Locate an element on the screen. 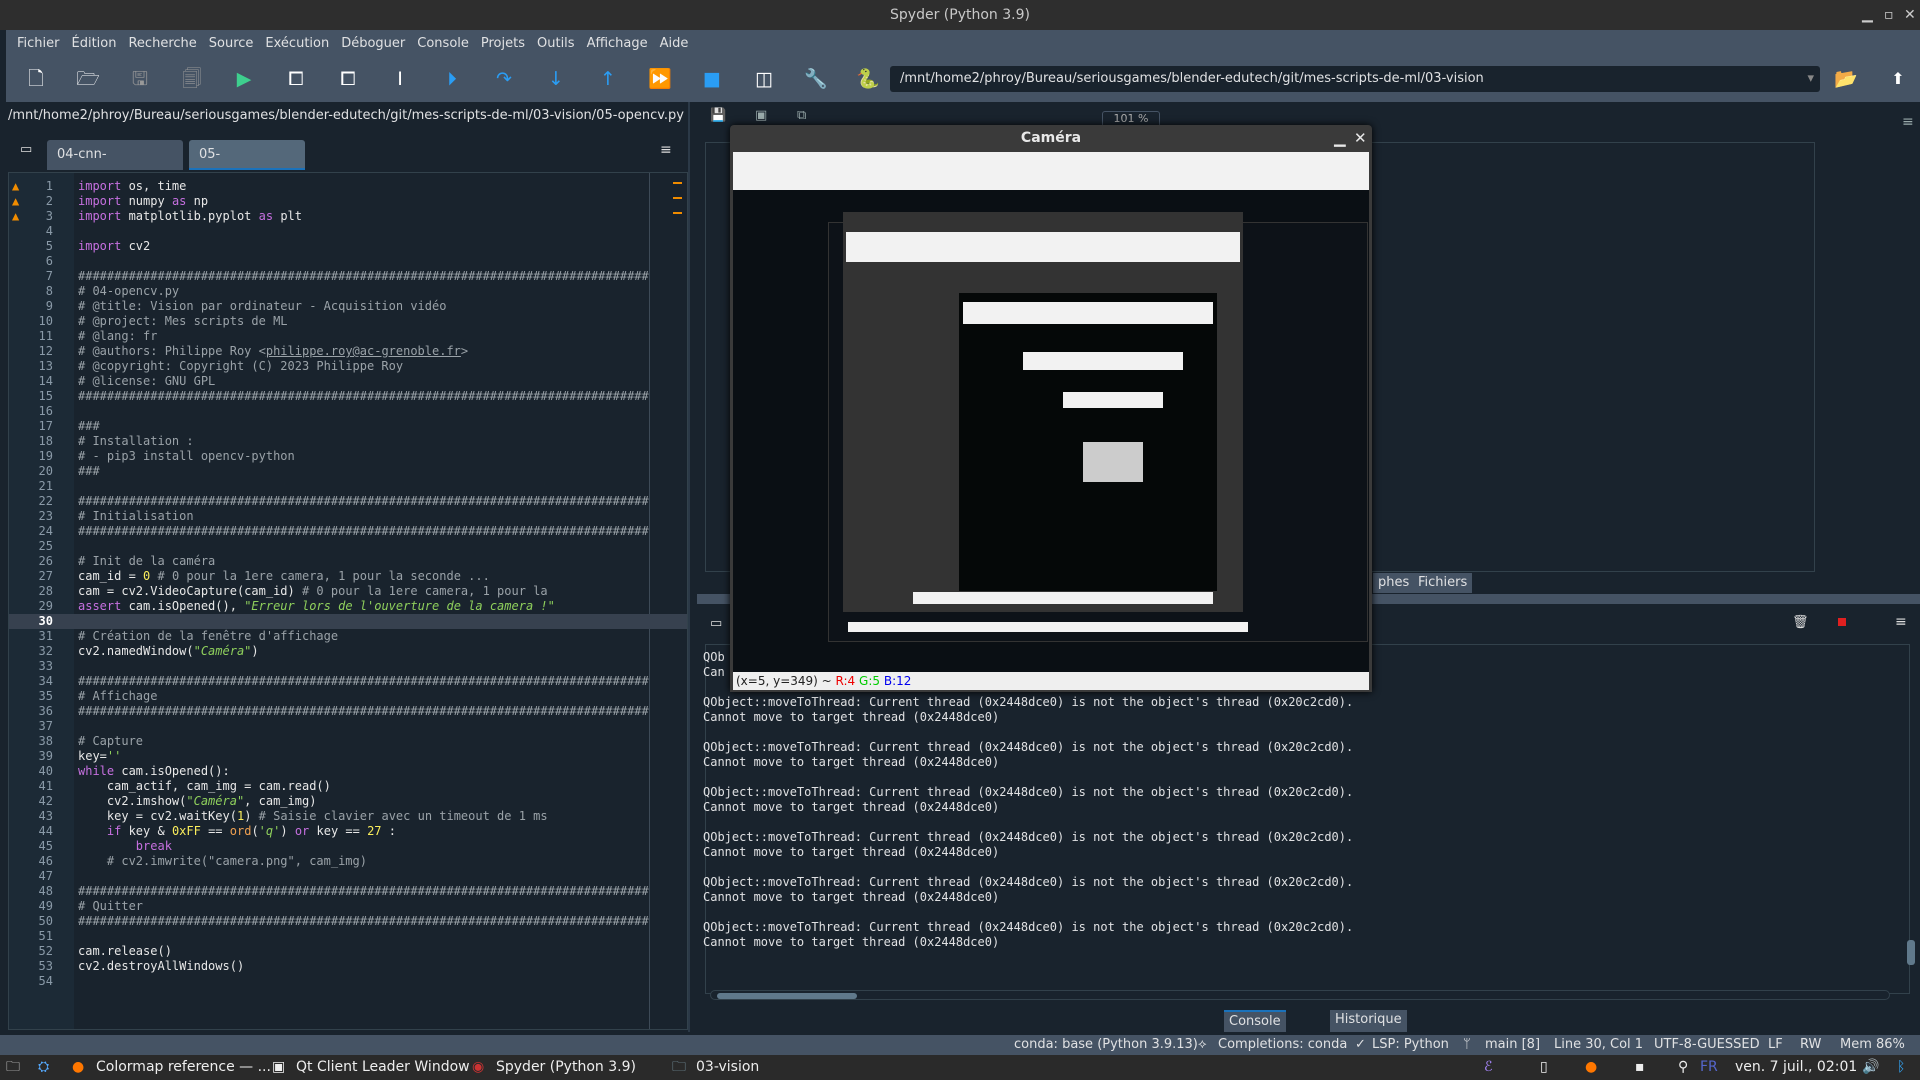 Image resolution: width=1920 pixels, height=1080 pixels. status-lsp: LSP: Python is located at coordinates (1410, 1045).